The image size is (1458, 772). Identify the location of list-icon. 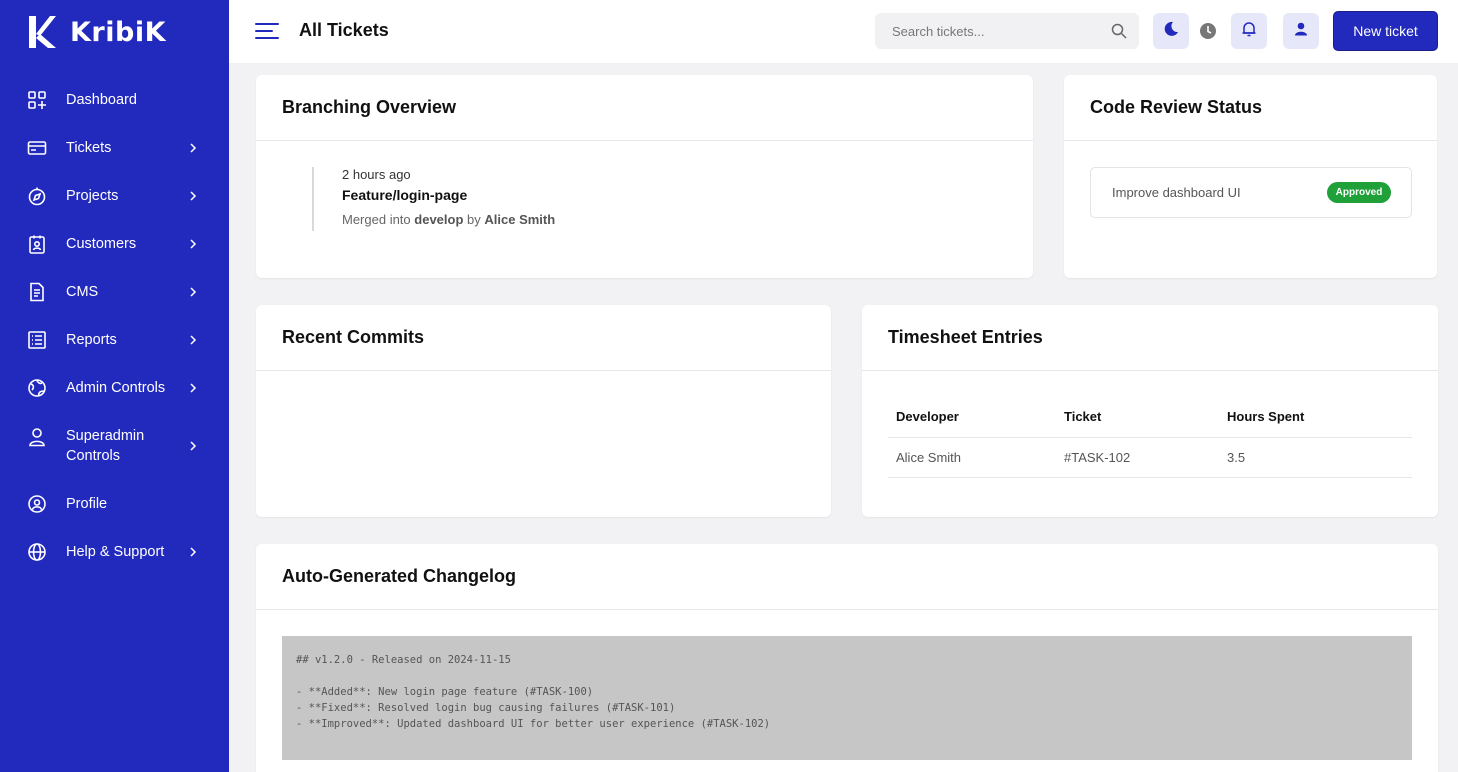
(37, 340).